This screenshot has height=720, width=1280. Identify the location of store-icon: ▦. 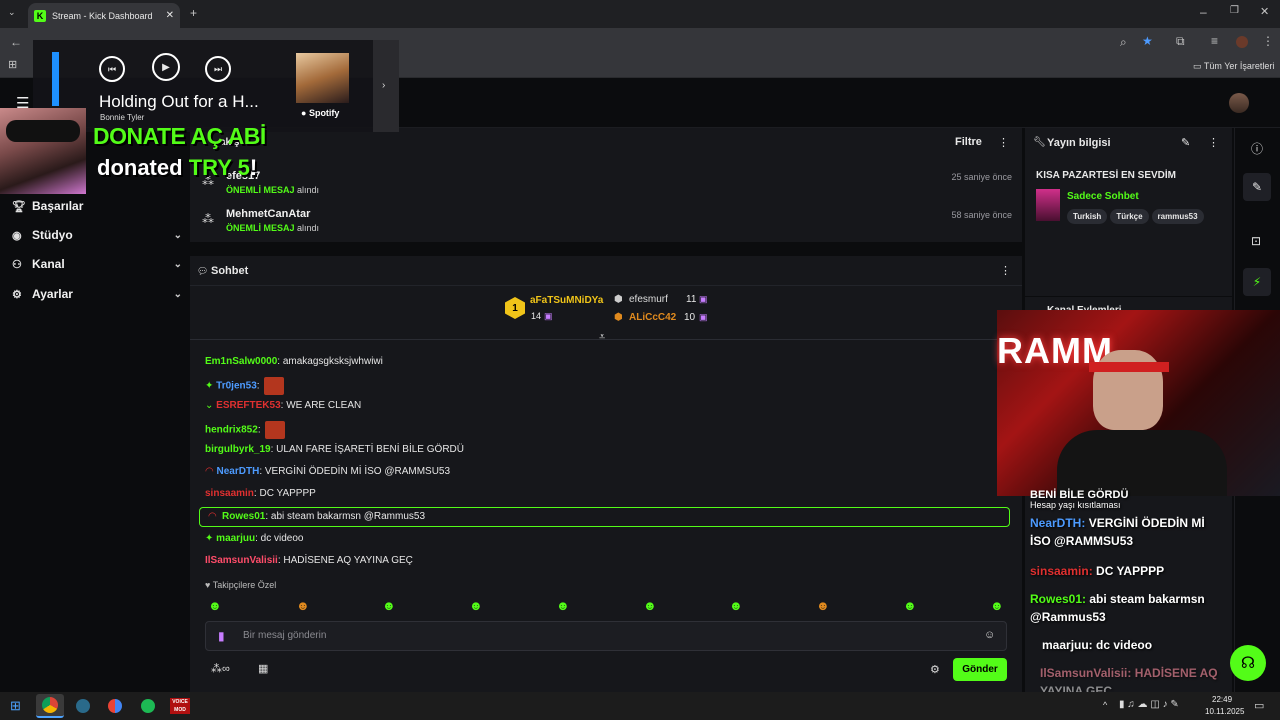
(263, 668).